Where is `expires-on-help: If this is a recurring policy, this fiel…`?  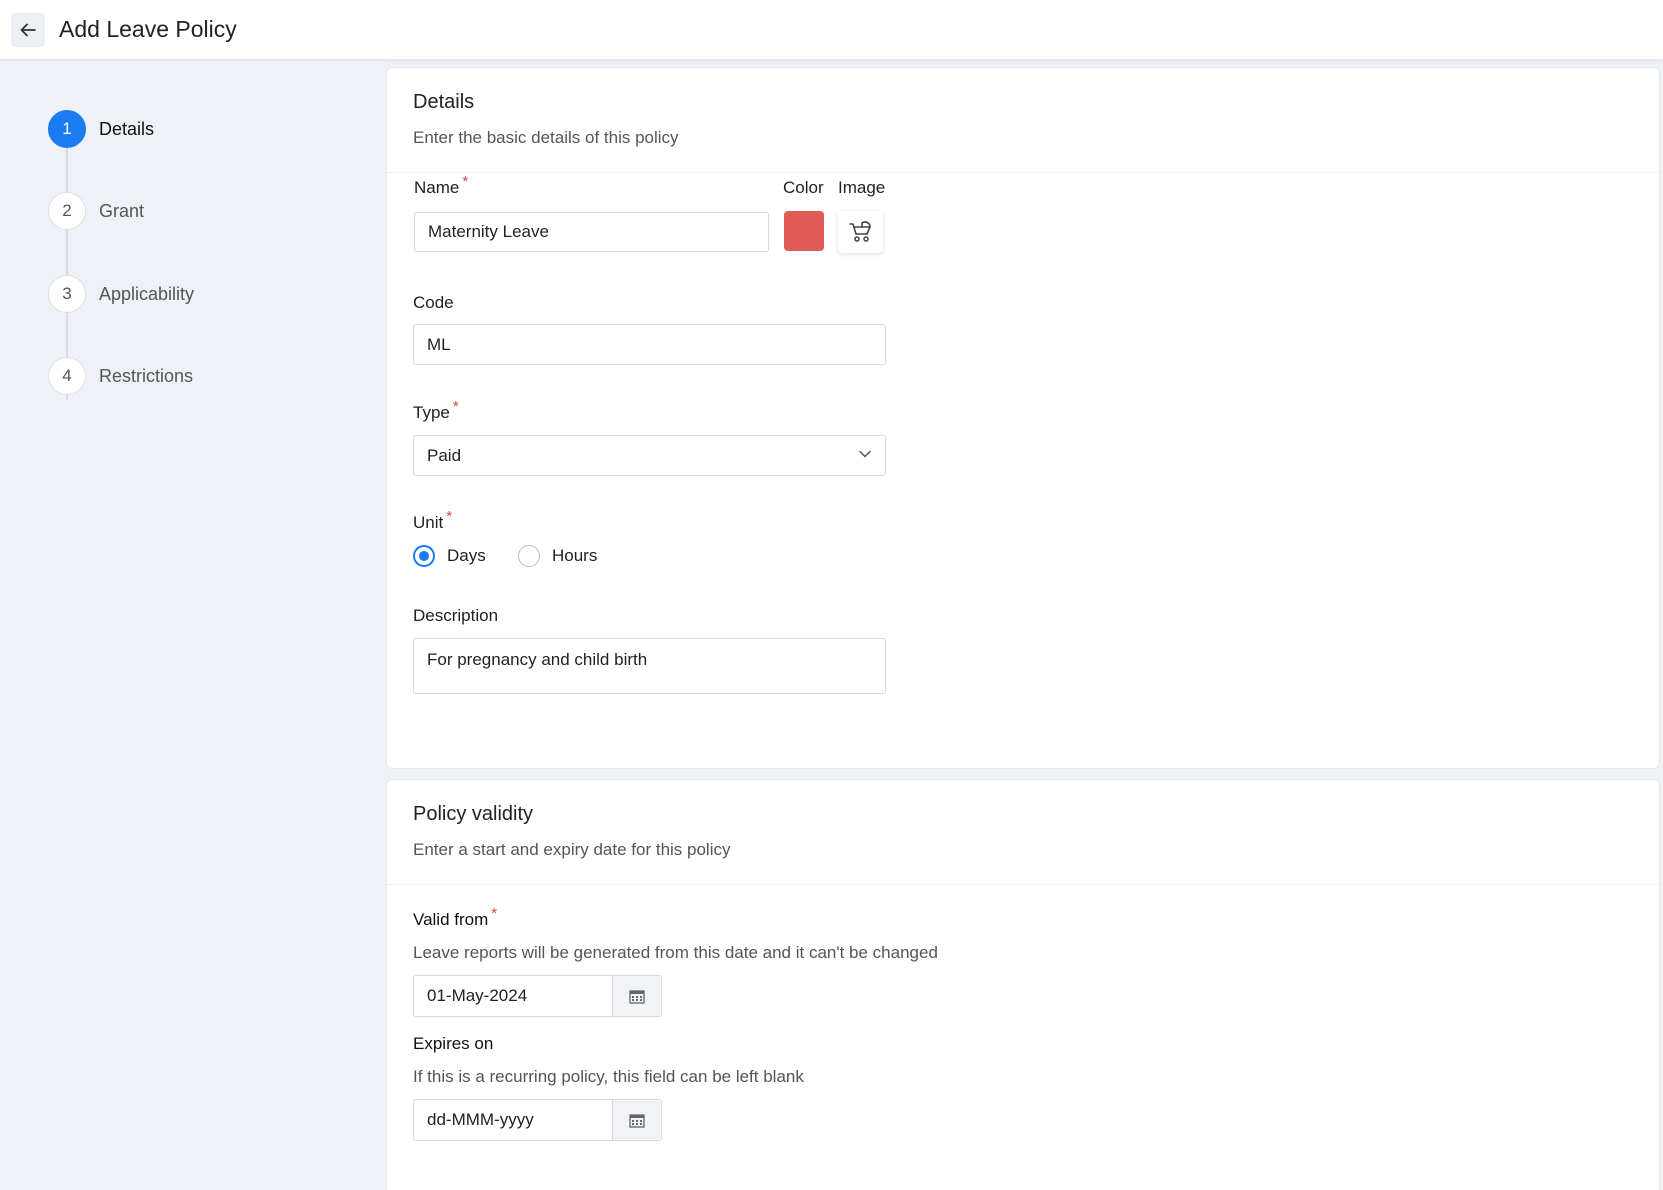
expires-on-help: If this is a recurring policy, this fiel… is located at coordinates (608, 1076).